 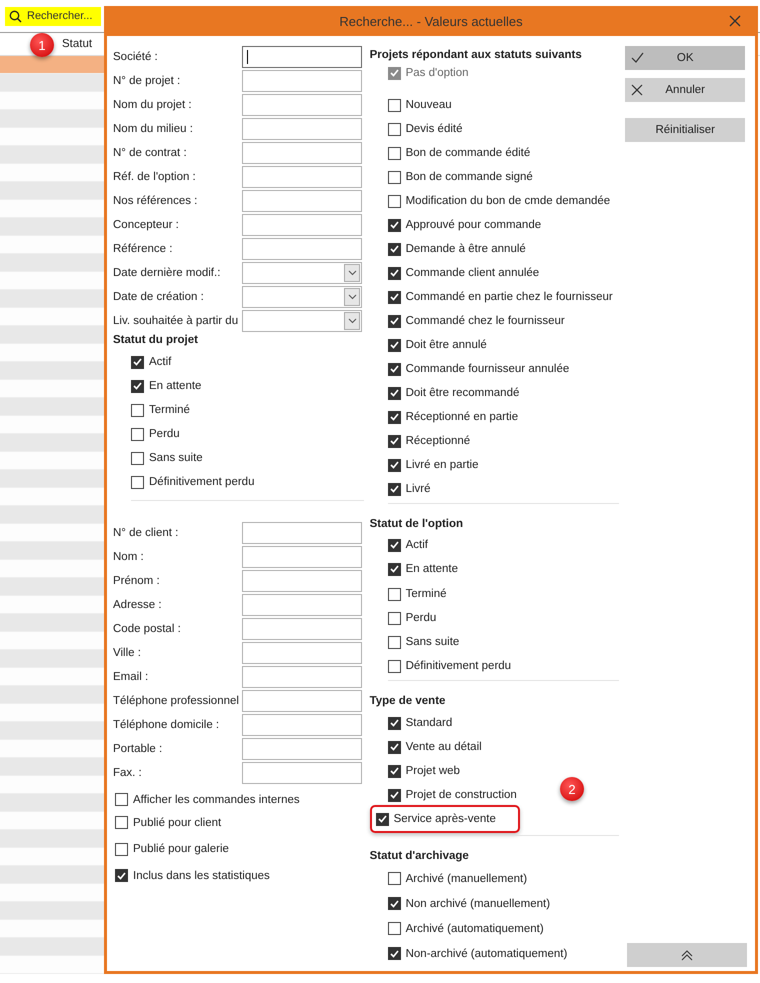 I want to click on step-badge: 1, so click(x=42, y=45).